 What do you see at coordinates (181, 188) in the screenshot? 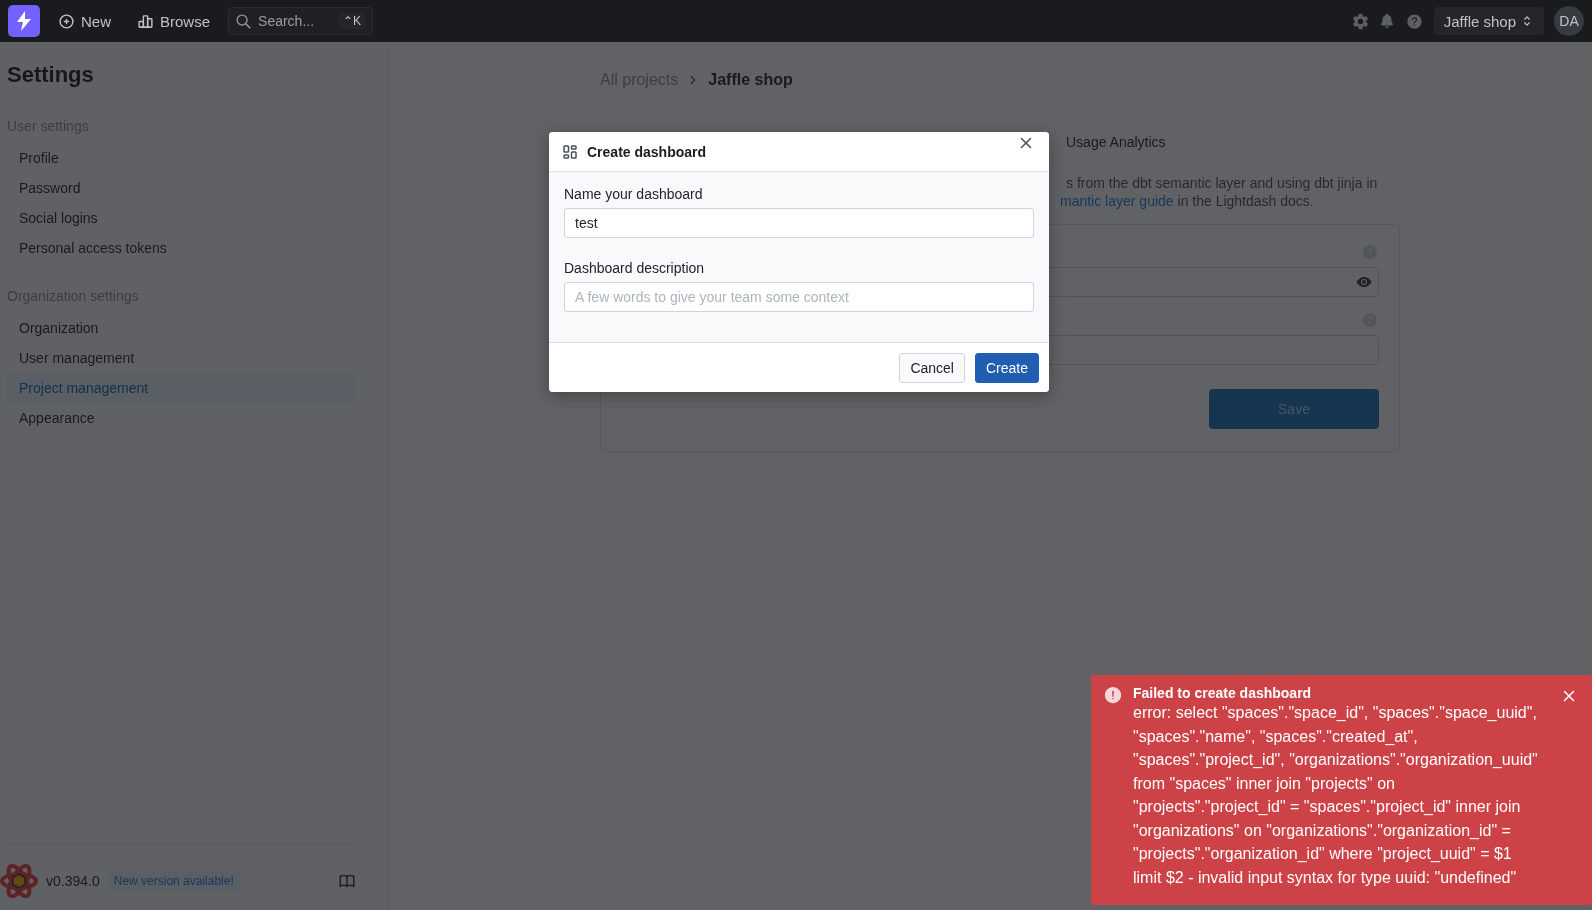
I see `sidebar-item: Password` at bounding box center [181, 188].